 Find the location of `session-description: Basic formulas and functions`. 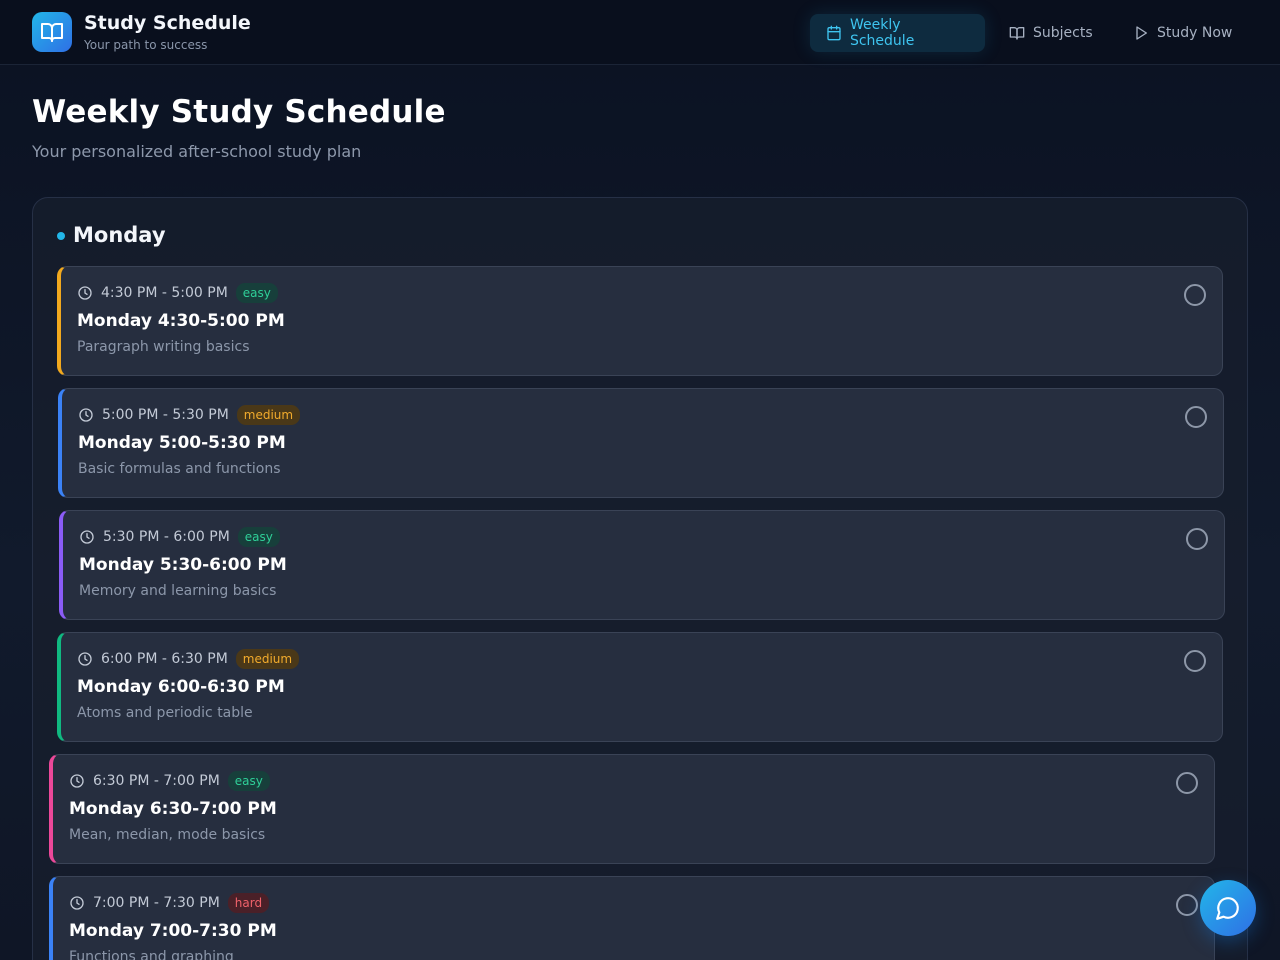

session-description: Basic formulas and functions is located at coordinates (179, 469).